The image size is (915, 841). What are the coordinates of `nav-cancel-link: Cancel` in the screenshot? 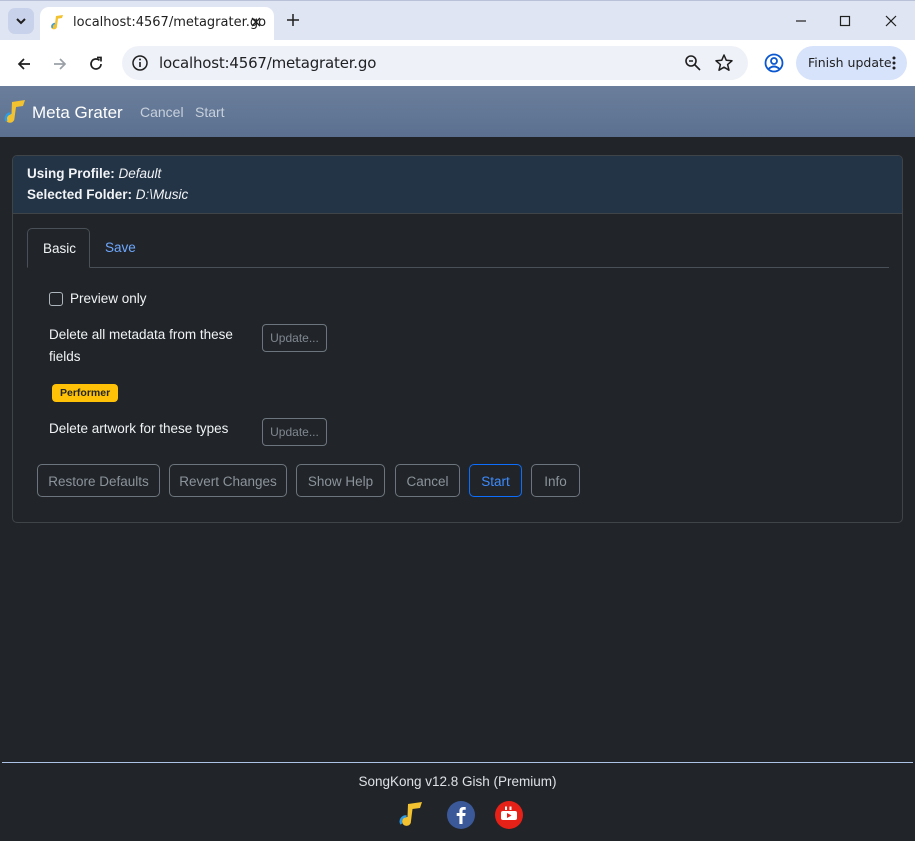 It's located at (162, 112).